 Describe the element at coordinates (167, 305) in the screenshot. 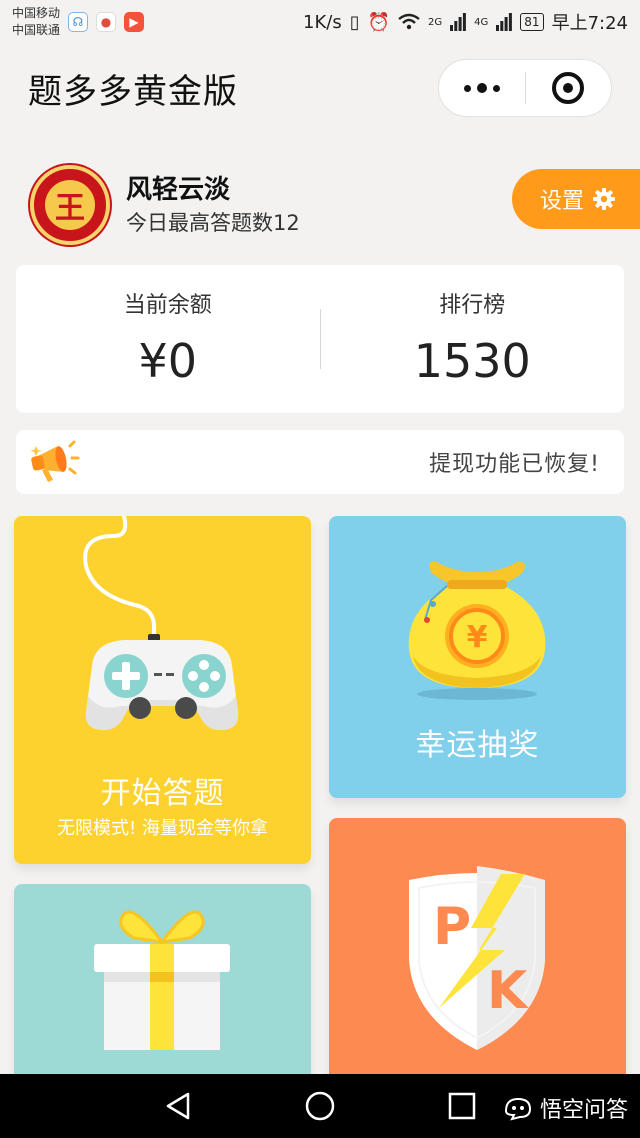

I see `balance-label: 当前余额` at that location.